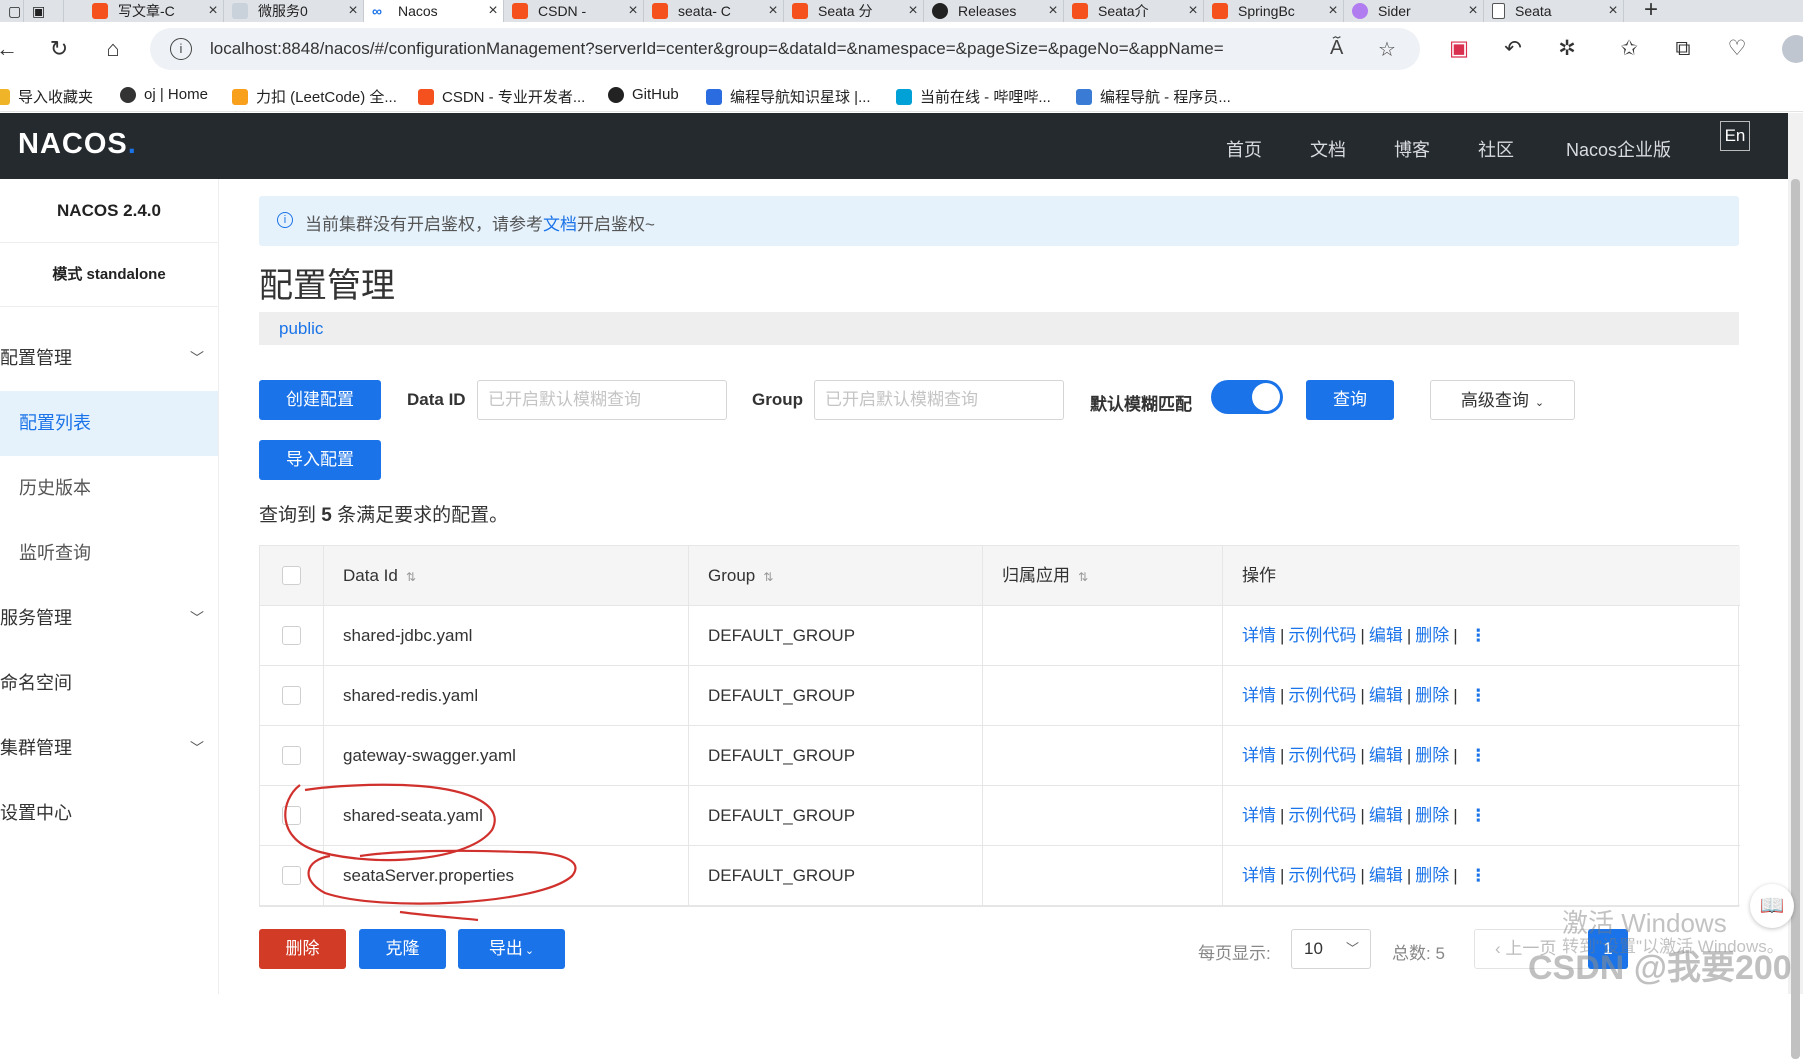 The width and height of the screenshot is (1803, 1059). Describe the element at coordinates (12, 11) in the screenshot. I see `sidebar-toggle-icon: ▢` at that location.